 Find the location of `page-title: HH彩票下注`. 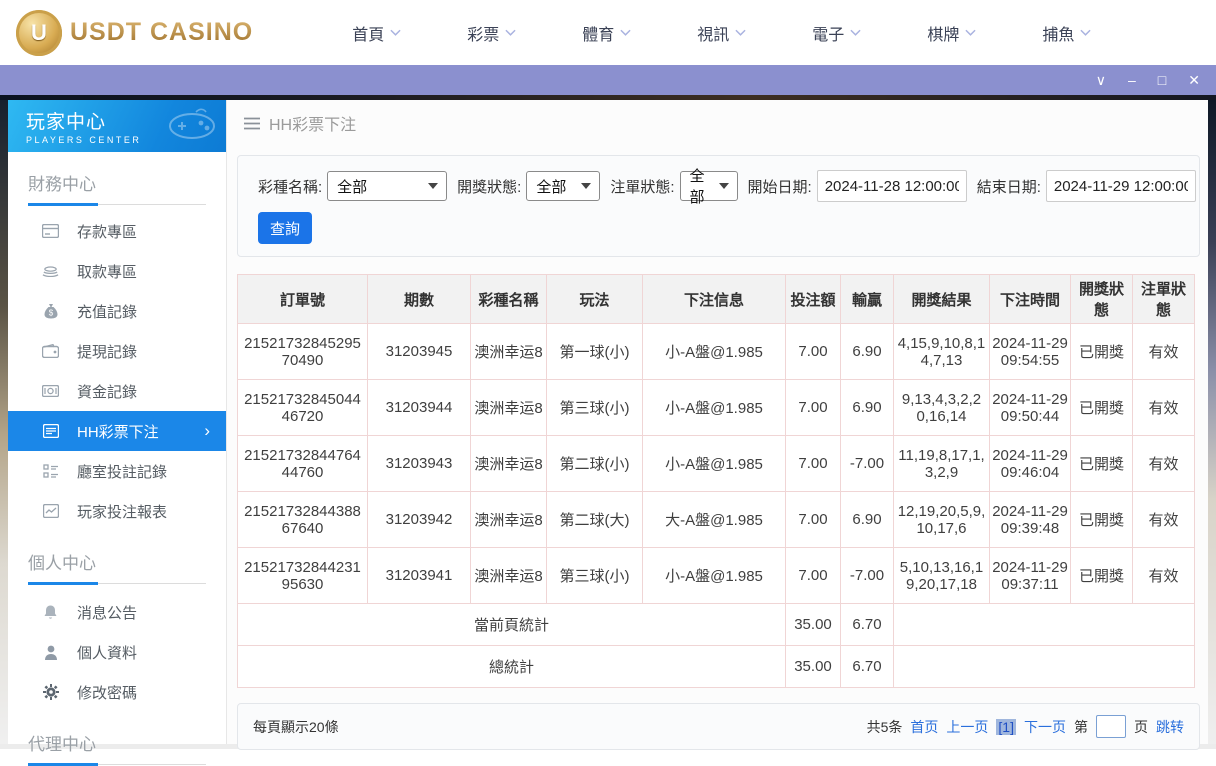

page-title: HH彩票下注 is located at coordinates (313, 125).